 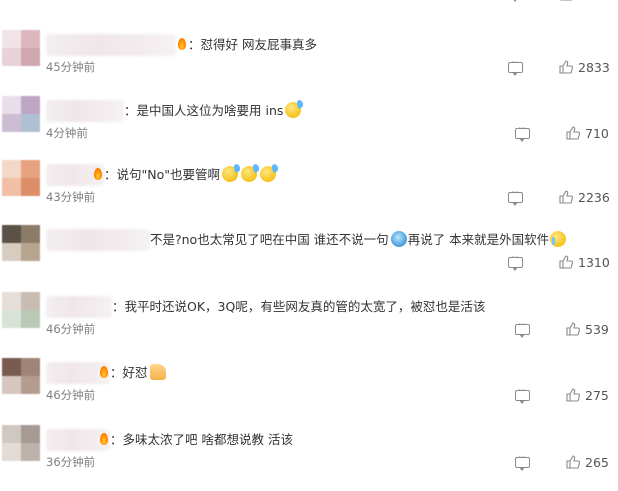 I want to click on comment-item: ：多味太浓了吧 啥都想说教 活该 36分钟前 265, so click(x=309, y=458).